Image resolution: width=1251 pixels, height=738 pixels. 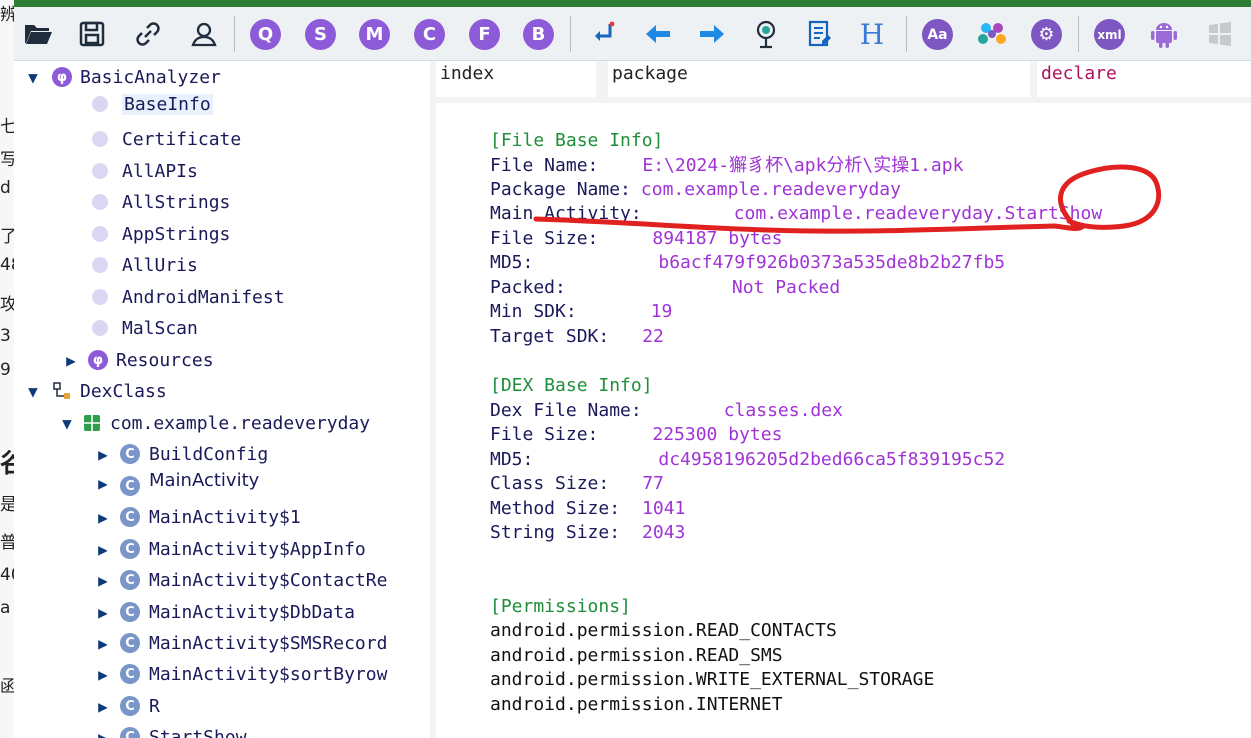 I want to click on user-sync-icon, so click(x=204, y=34).